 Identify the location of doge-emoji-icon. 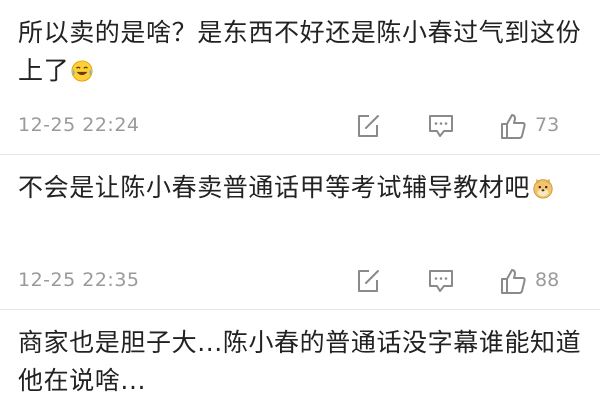
(543, 188).